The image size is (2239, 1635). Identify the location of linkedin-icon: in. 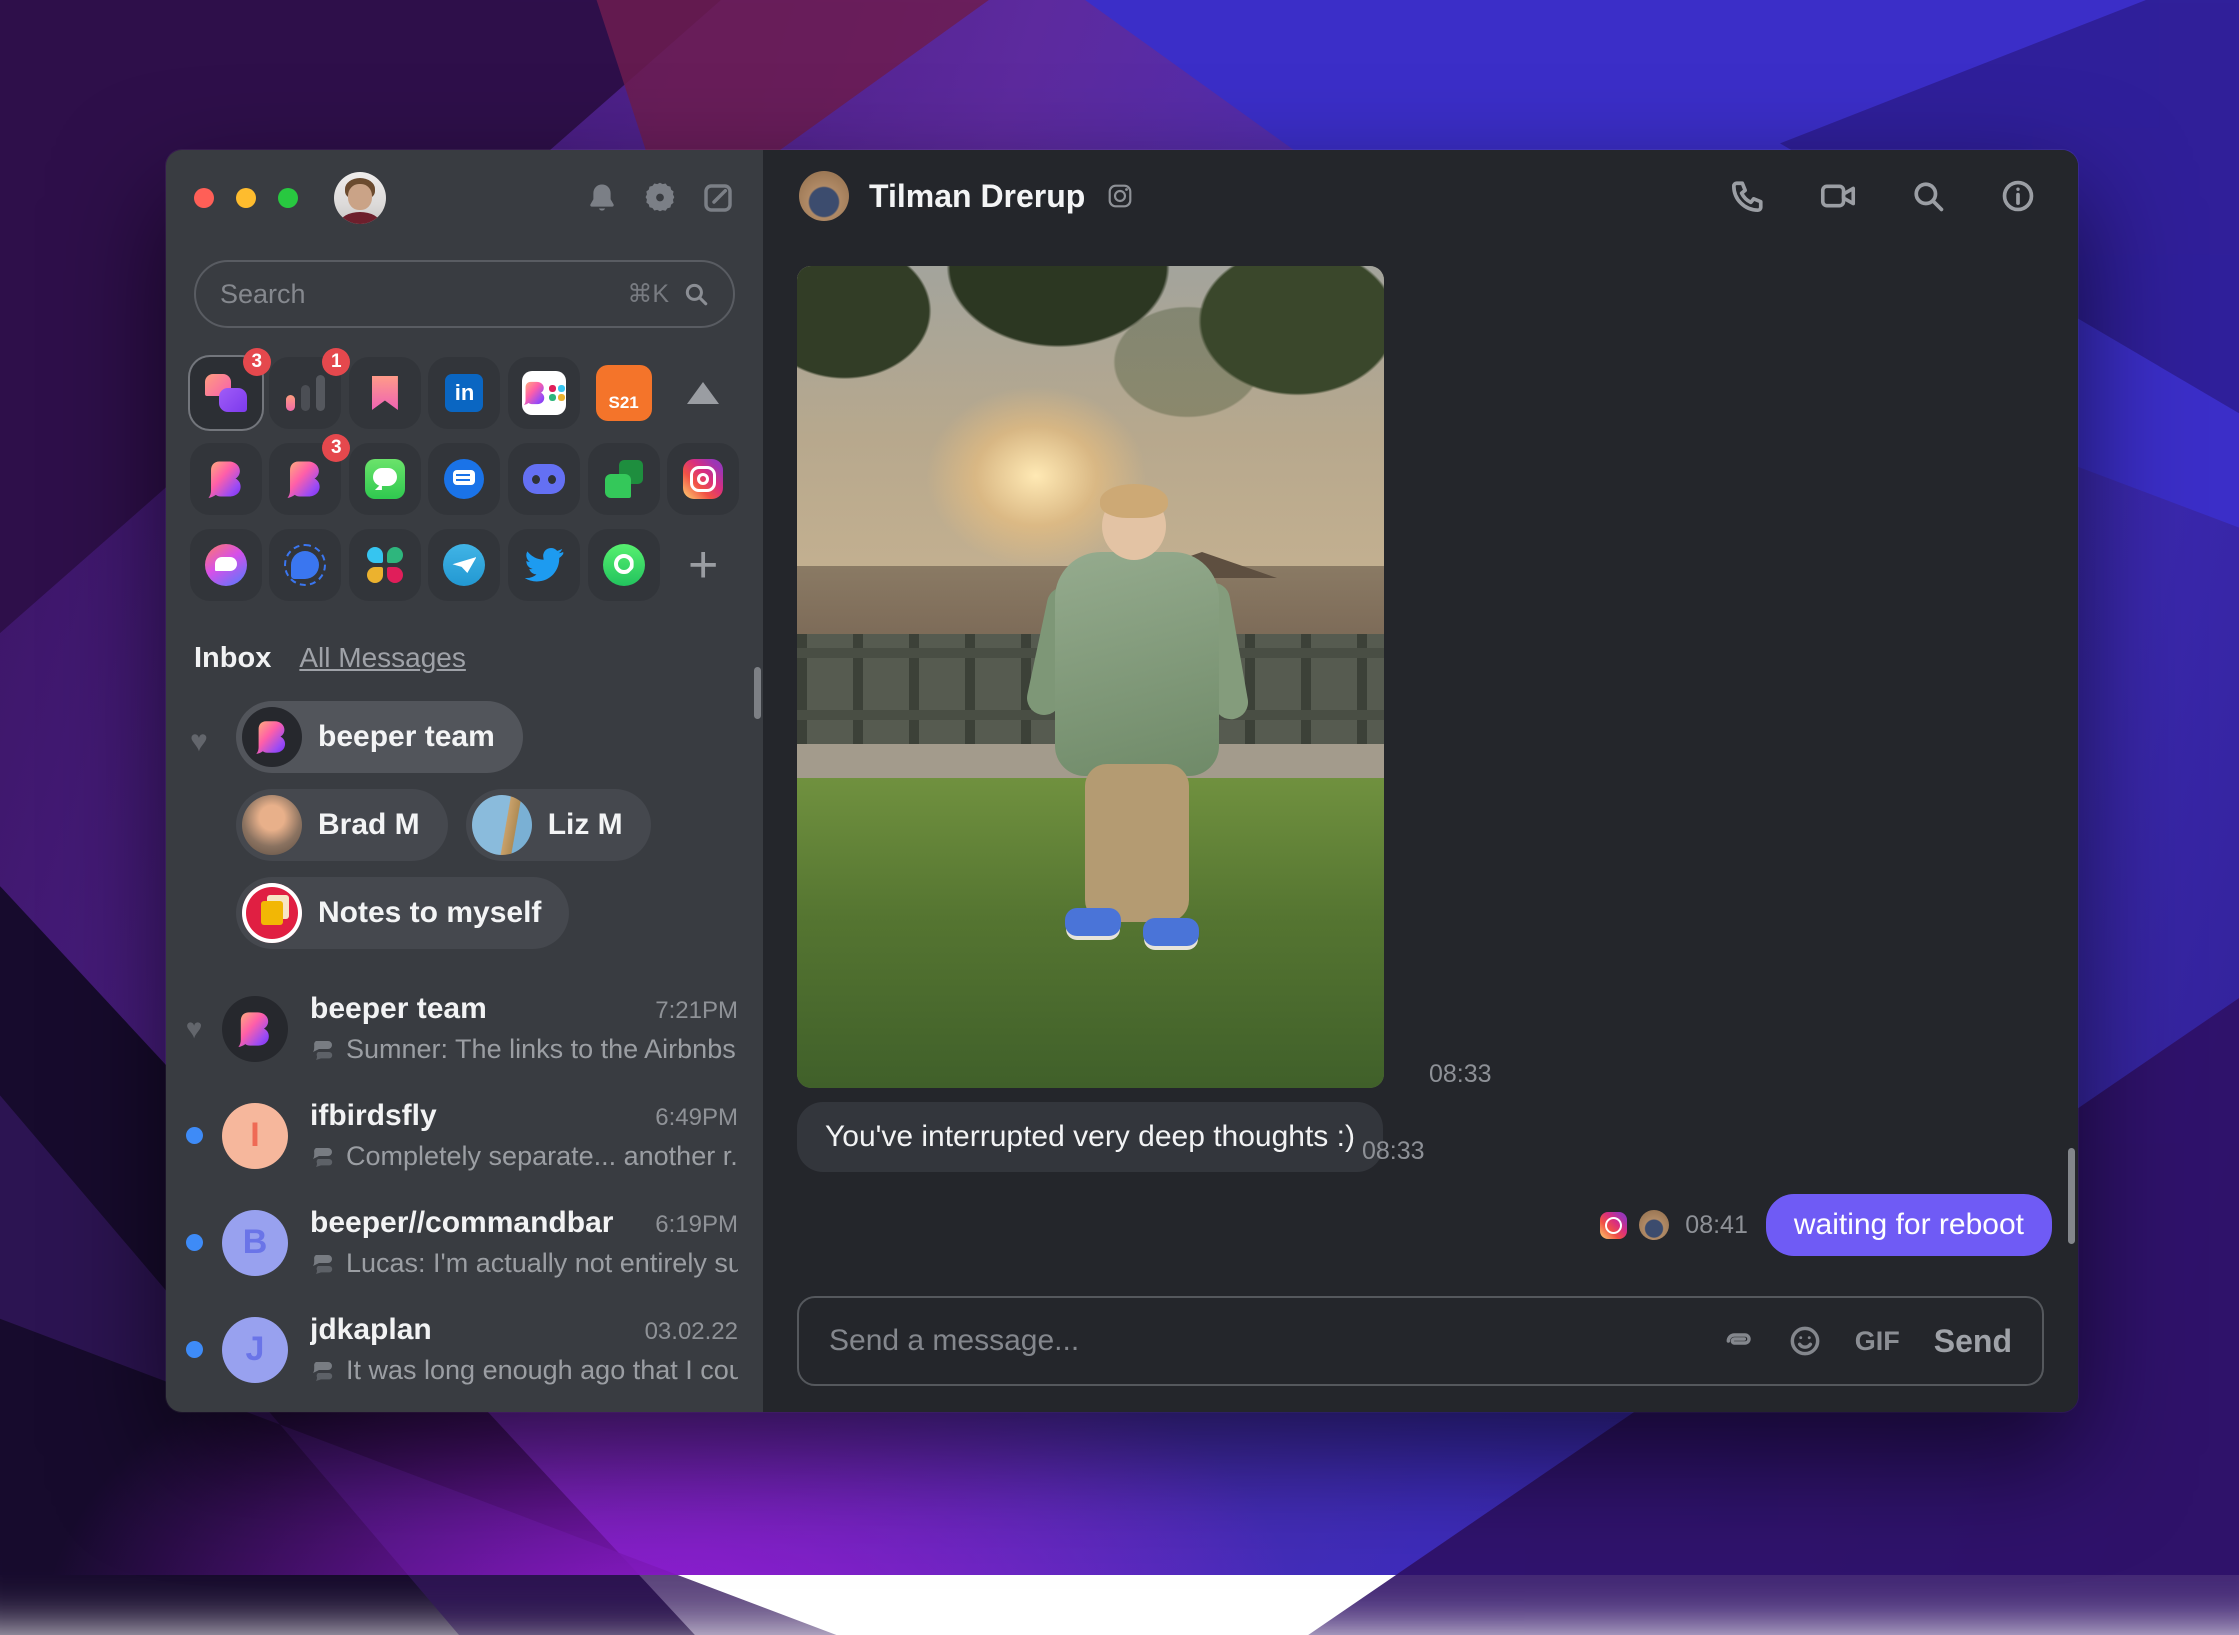
(464, 393).